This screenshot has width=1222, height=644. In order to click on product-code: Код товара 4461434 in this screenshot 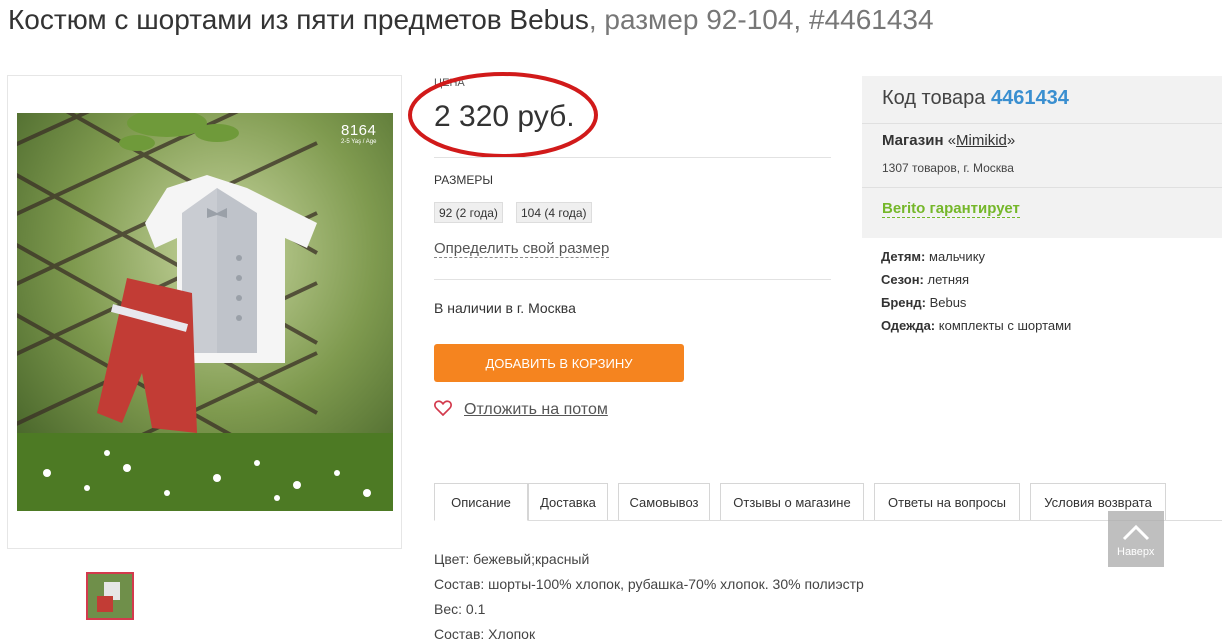, I will do `click(975, 98)`.